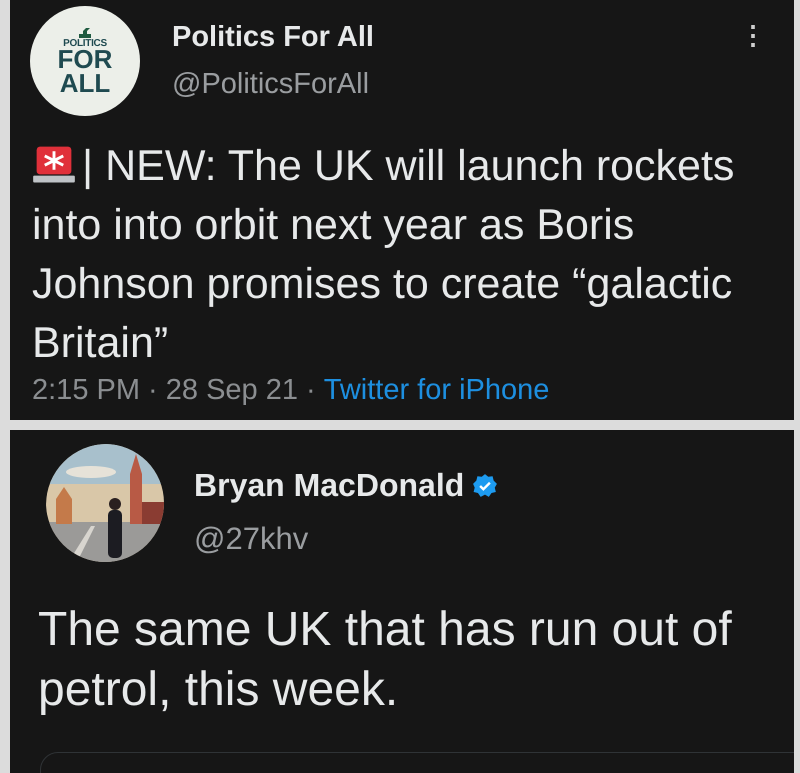 The image size is (800, 773). What do you see at coordinates (273, 85) in the screenshot?
I see `author-handle: @PoliticsForAll` at bounding box center [273, 85].